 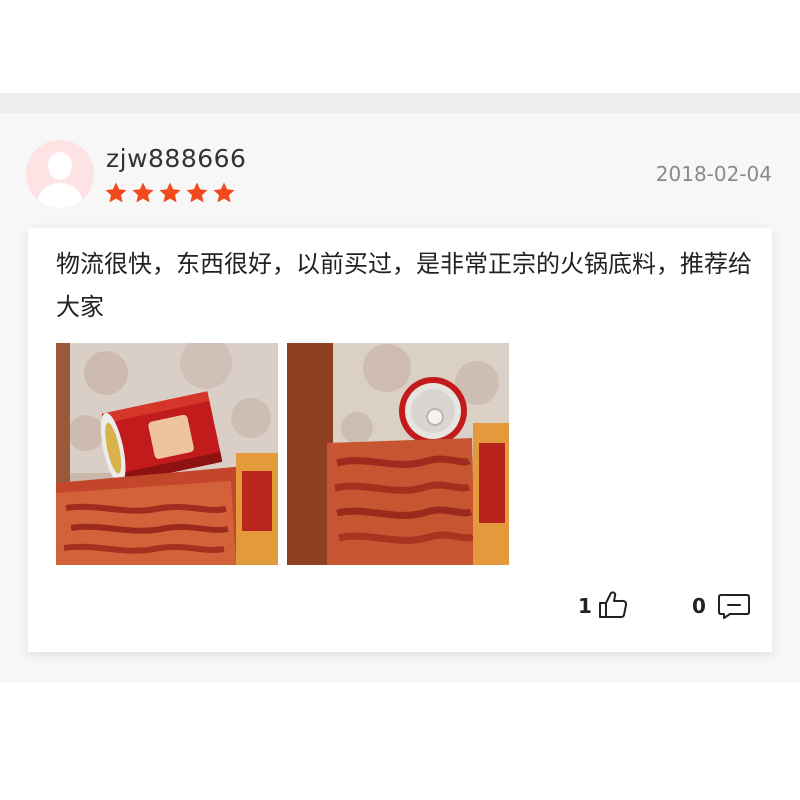 What do you see at coordinates (585, 606) in the screenshot?
I see `like-count: 1` at bounding box center [585, 606].